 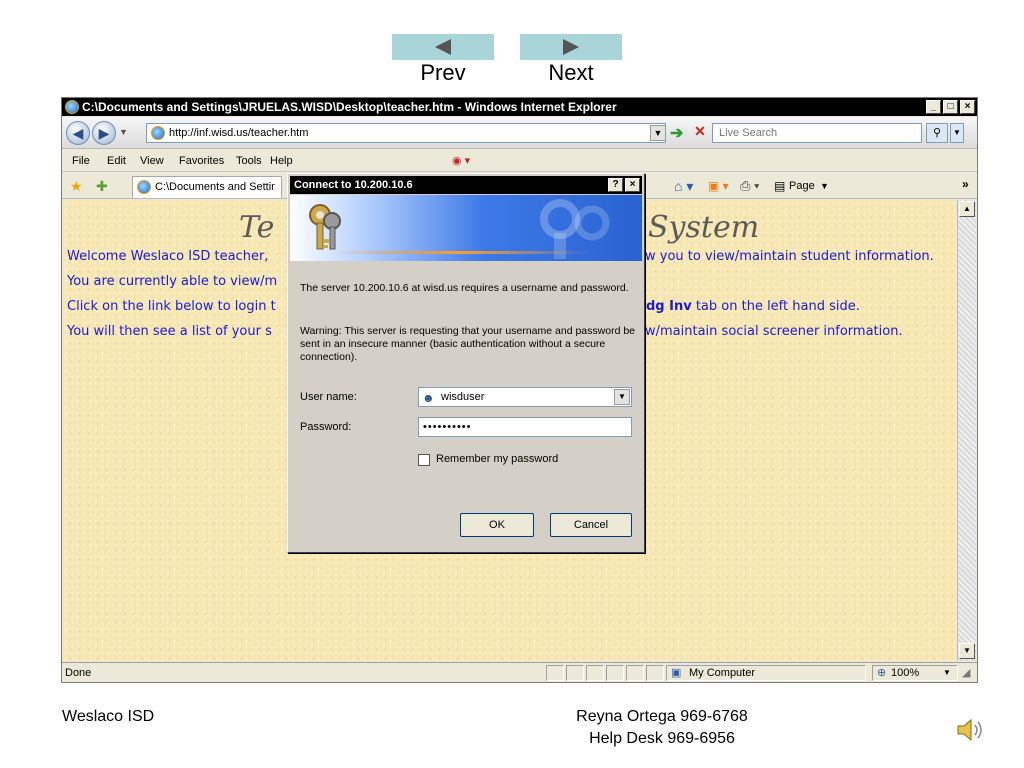 I want to click on page-menu-icon: ▤, so click(x=779, y=186).